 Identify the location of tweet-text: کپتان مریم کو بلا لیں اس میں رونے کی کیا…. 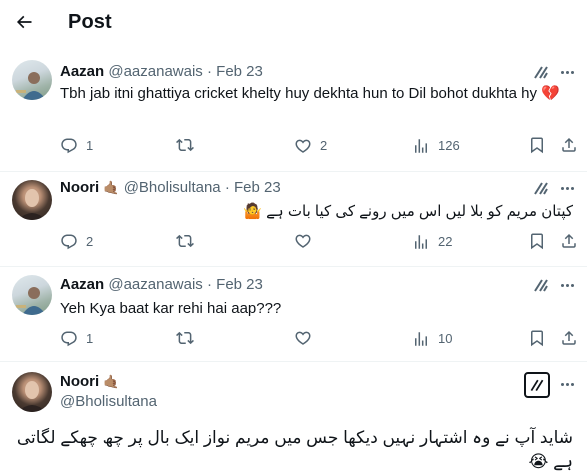
(408, 211).